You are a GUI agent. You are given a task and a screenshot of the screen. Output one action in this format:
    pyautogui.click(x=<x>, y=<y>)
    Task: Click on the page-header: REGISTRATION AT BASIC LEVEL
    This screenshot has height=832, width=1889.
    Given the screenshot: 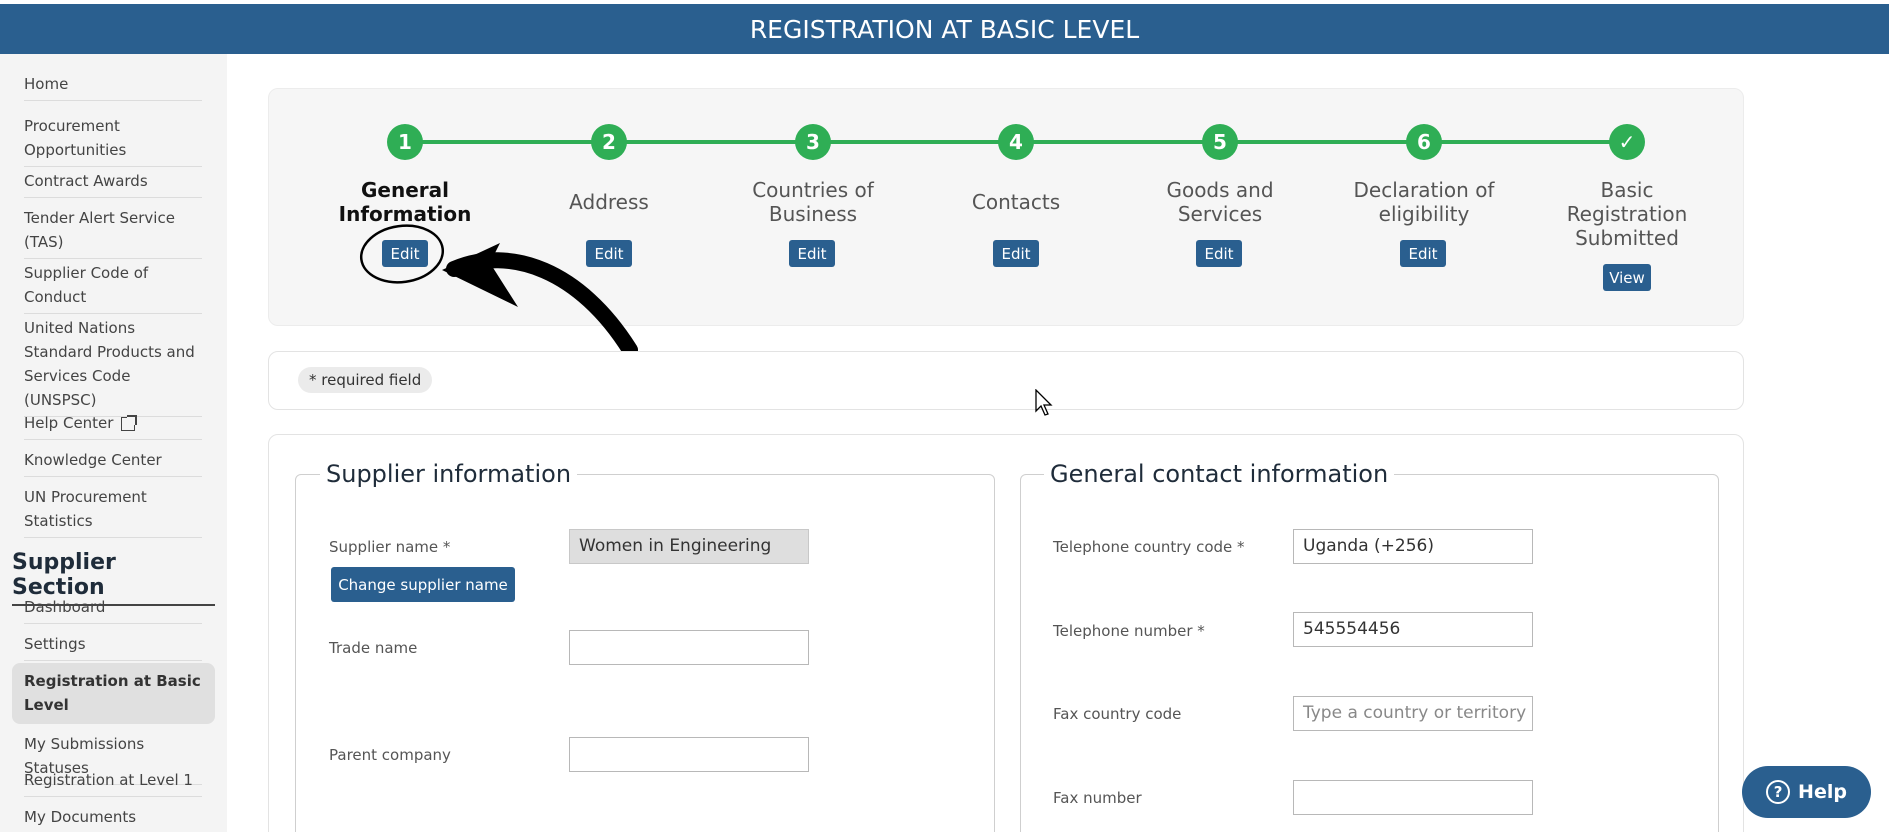 What is the action you would take?
    pyautogui.click(x=944, y=29)
    